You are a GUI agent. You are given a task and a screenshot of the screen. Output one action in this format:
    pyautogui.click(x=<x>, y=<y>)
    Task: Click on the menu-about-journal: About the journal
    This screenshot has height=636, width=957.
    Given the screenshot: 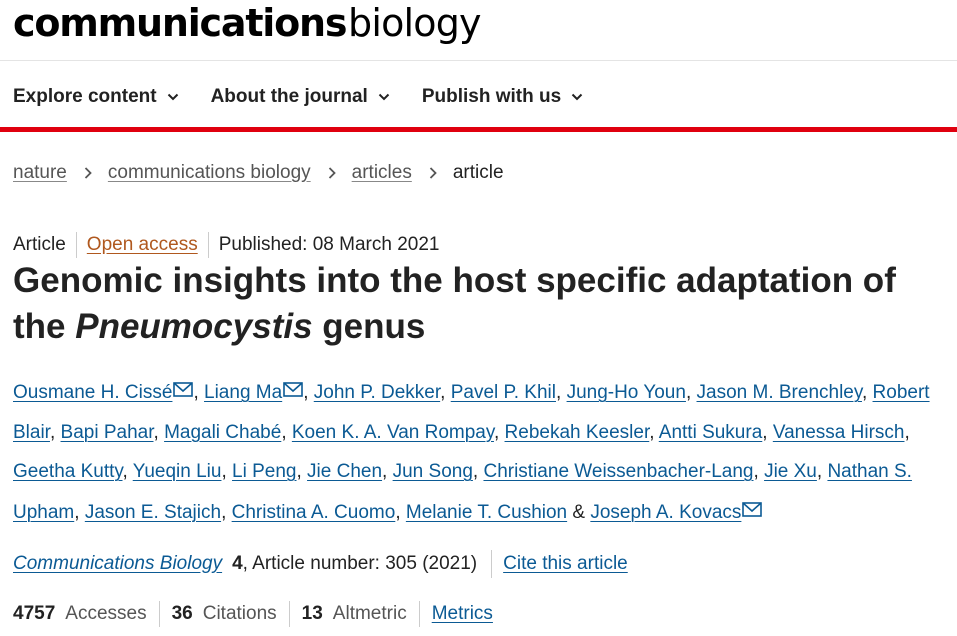 What is the action you would take?
    pyautogui.click(x=300, y=97)
    